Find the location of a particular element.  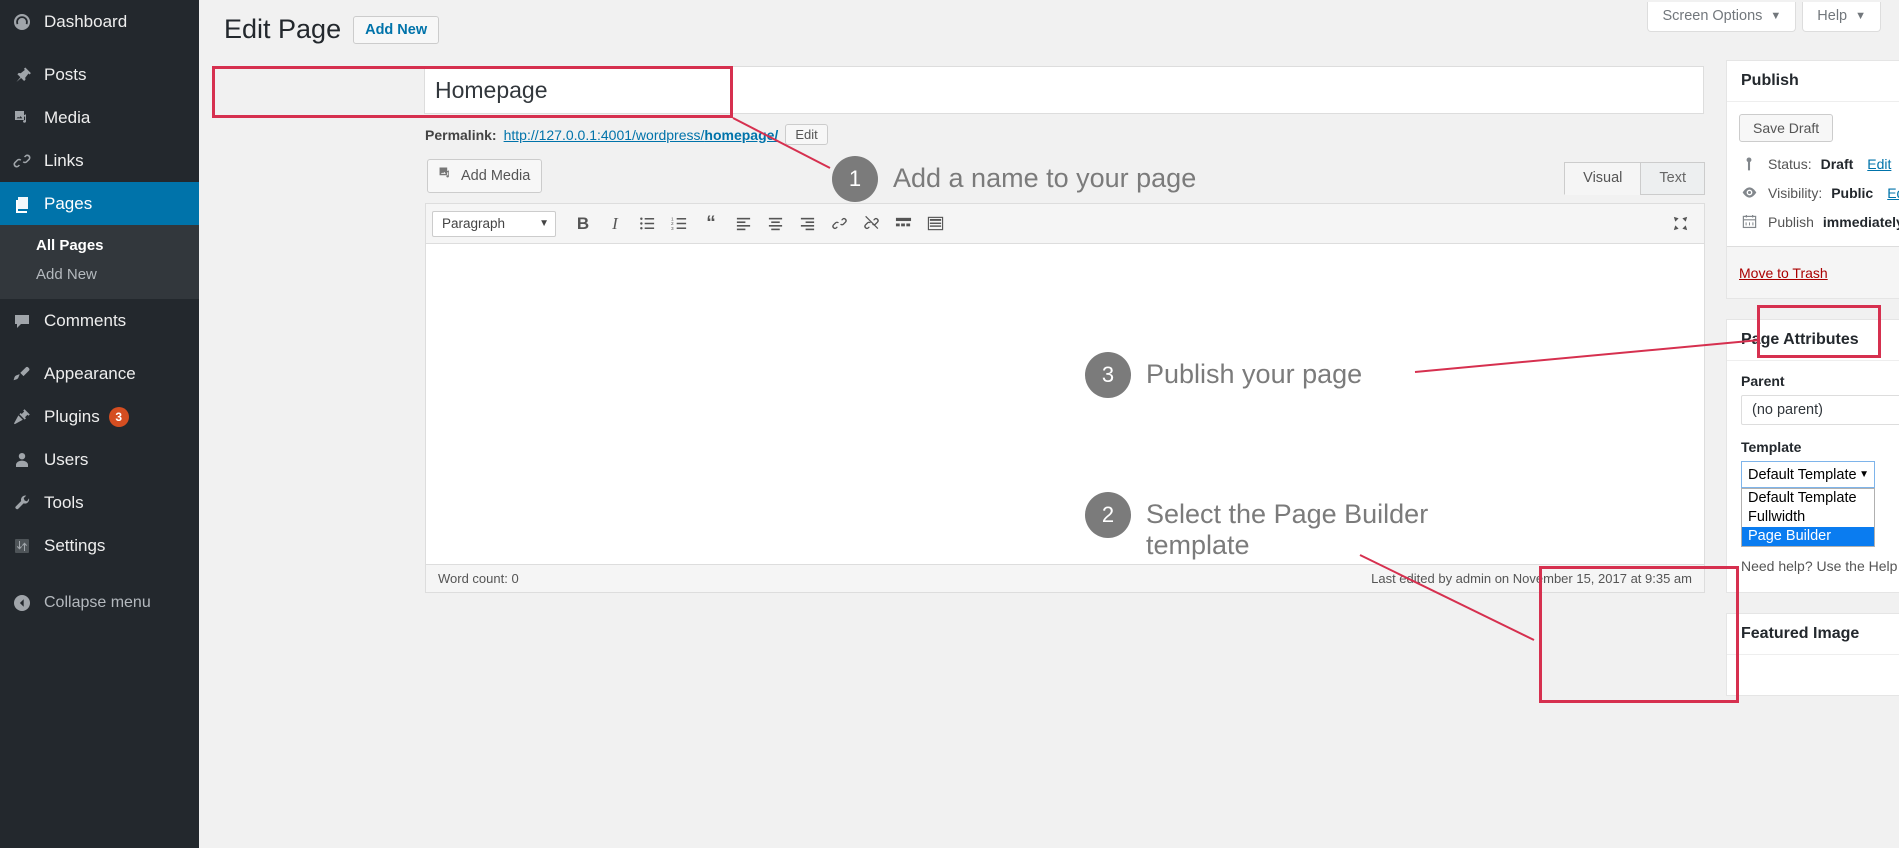

remove-link-icon is located at coordinates (871, 224).